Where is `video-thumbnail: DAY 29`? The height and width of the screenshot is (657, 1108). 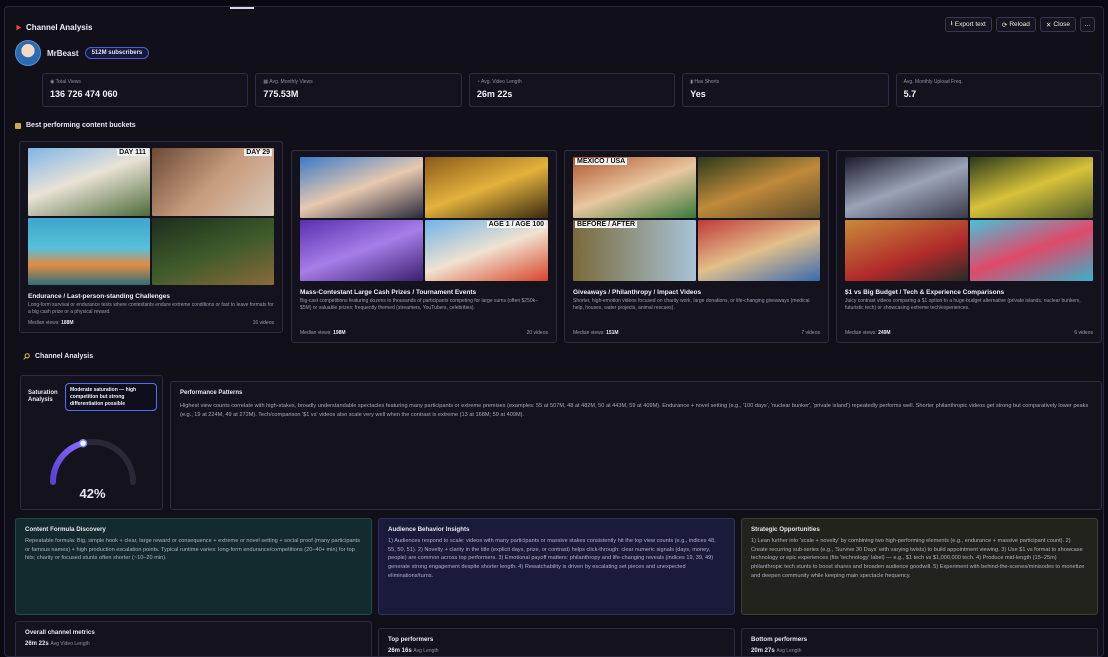 video-thumbnail: DAY 29 is located at coordinates (213, 182).